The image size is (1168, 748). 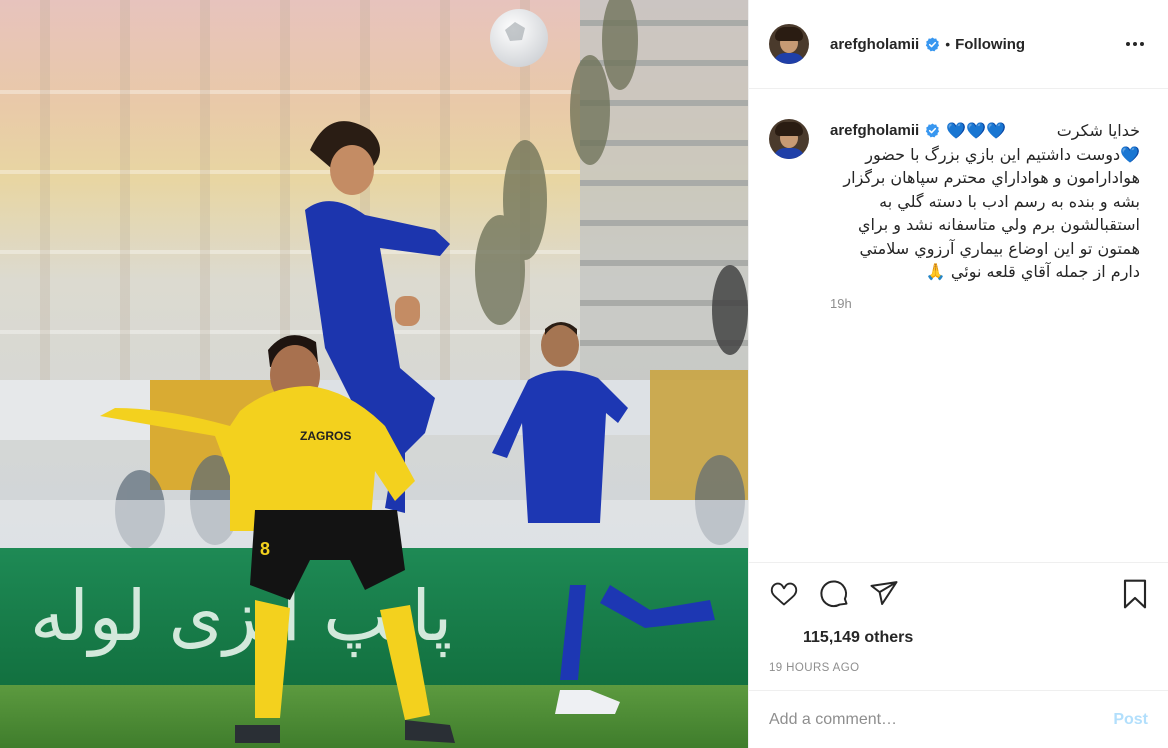 I want to click on share-button, so click(x=884, y=594).